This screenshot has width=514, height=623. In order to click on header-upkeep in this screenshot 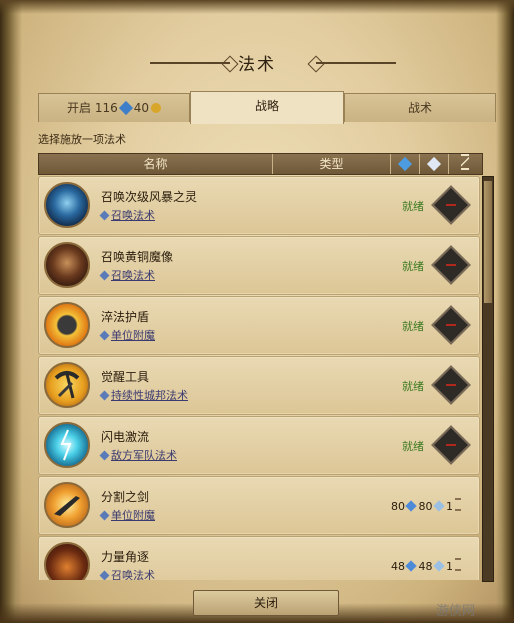, I will do `click(434, 164)`.